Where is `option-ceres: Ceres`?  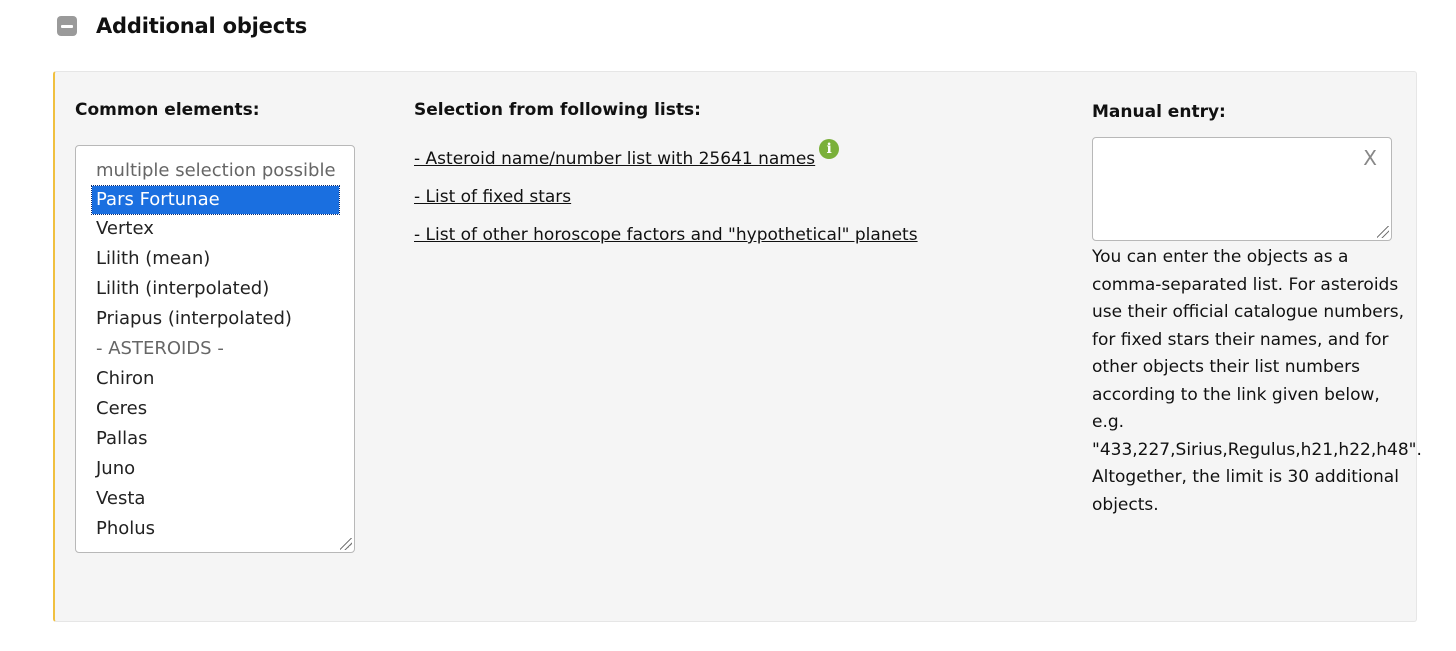
option-ceres: Ceres is located at coordinates (215, 409).